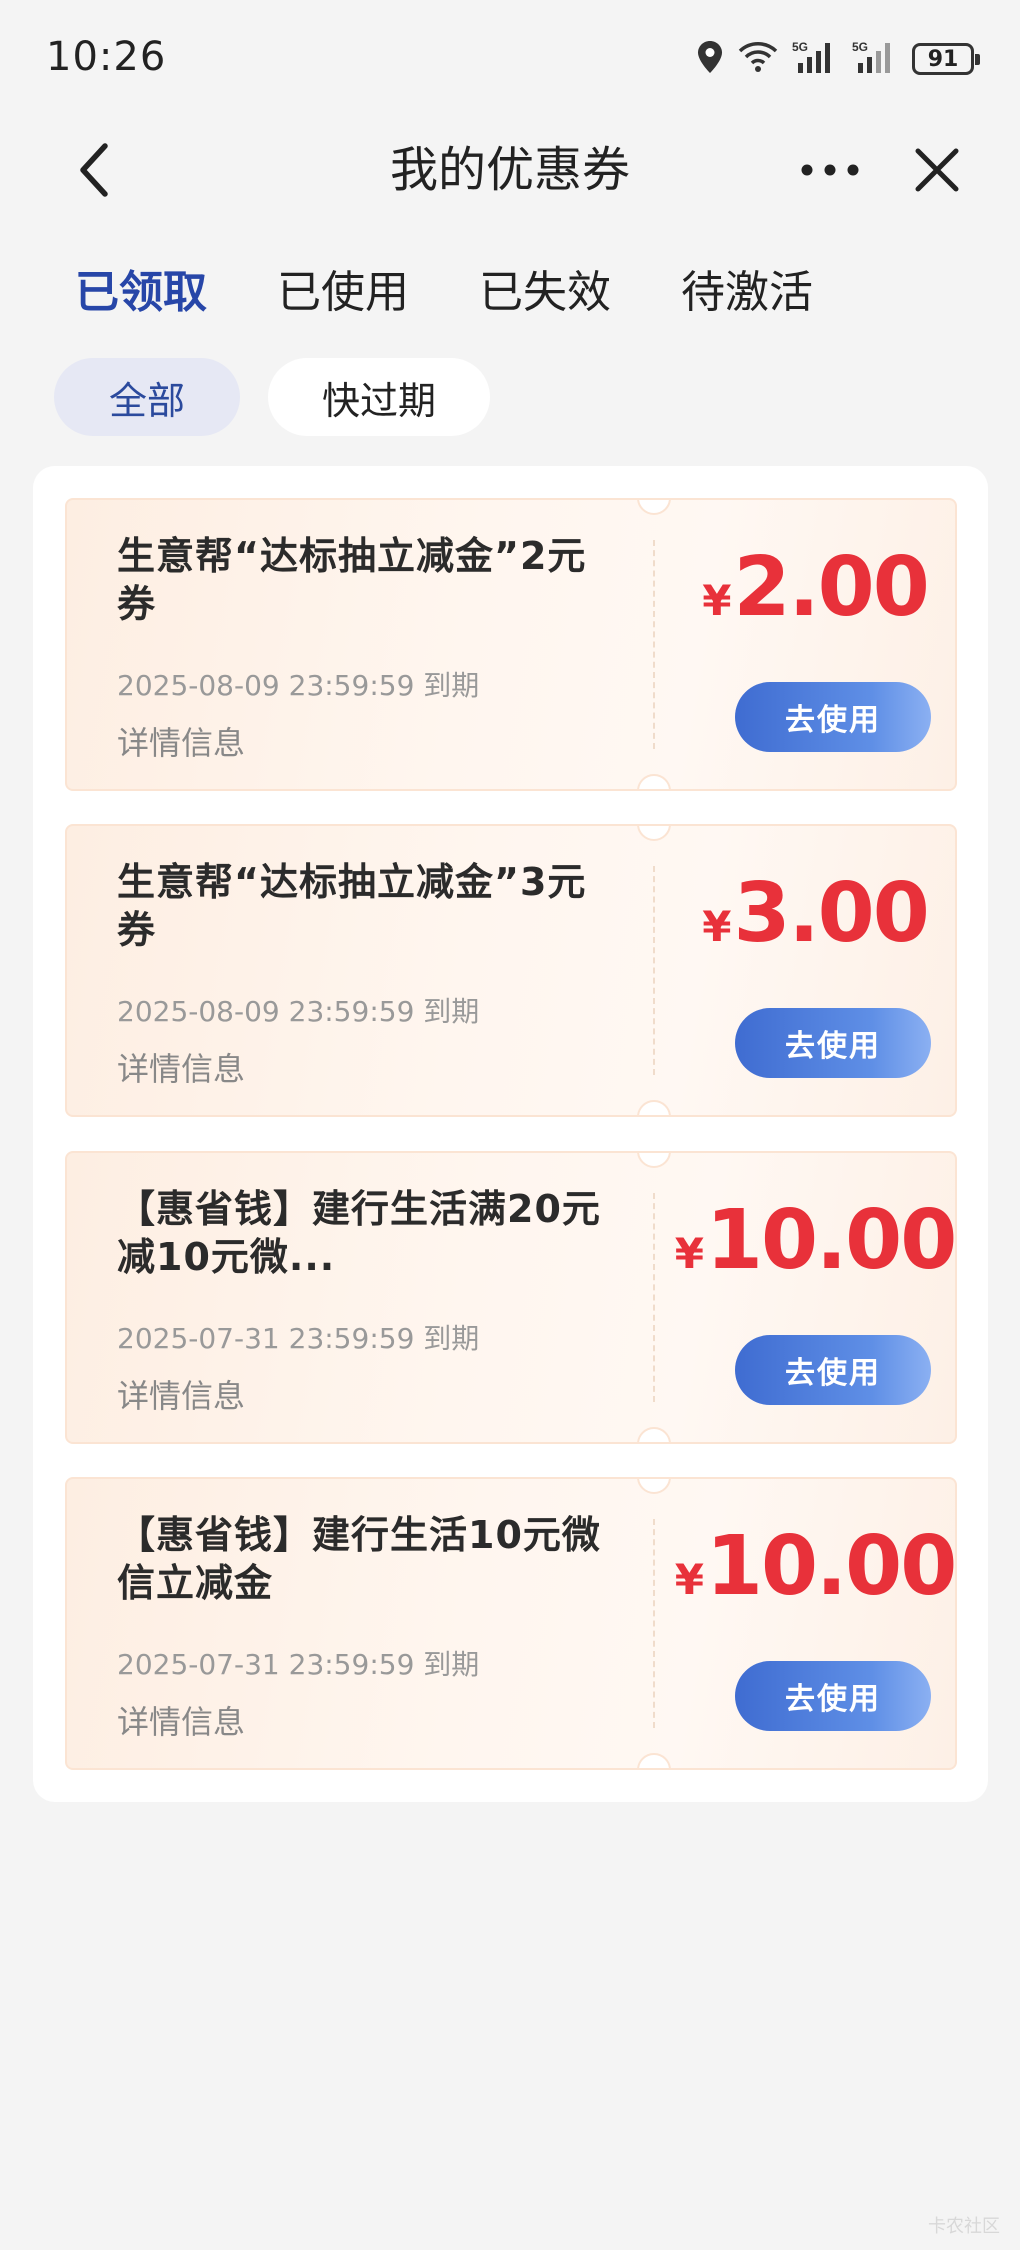 The image size is (1020, 2250). I want to click on back-button, so click(95, 170).